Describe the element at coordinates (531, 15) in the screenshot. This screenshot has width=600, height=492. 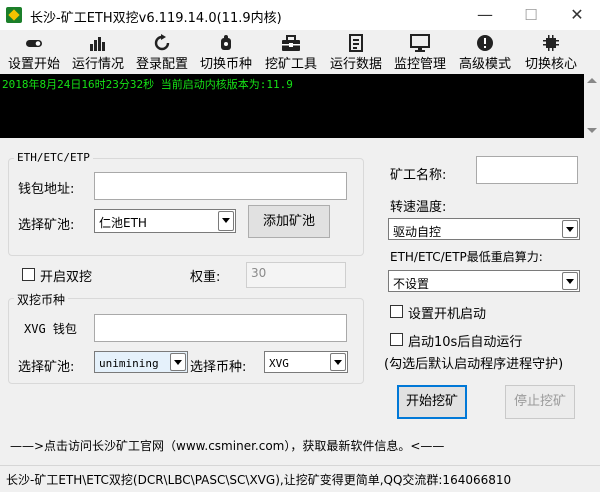
I see `maximize-button: ☐` at that location.